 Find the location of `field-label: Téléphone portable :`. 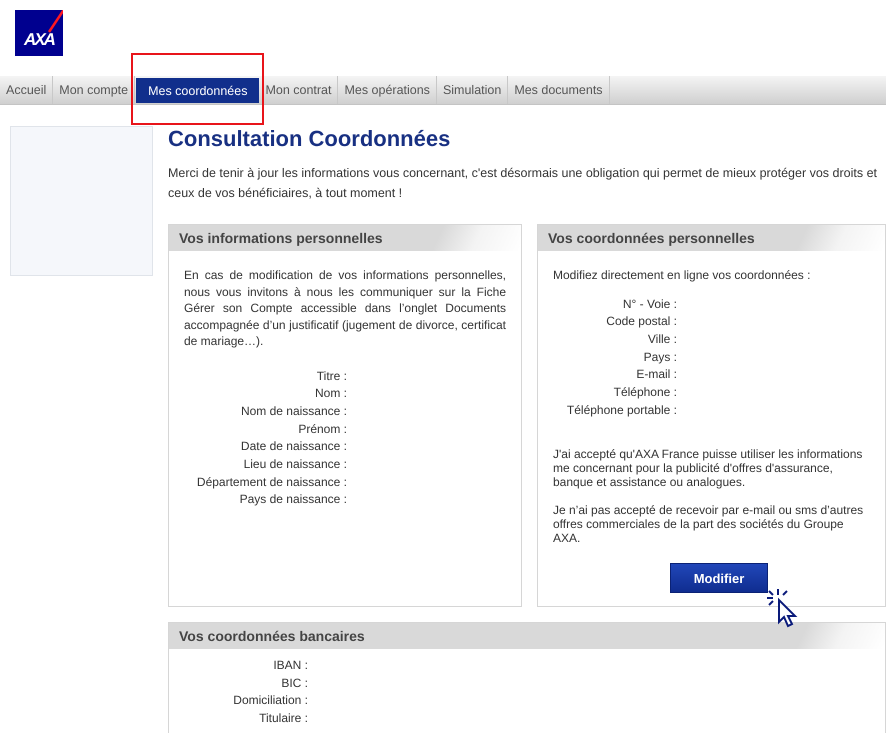

field-label: Téléphone portable : is located at coordinates (621, 410).